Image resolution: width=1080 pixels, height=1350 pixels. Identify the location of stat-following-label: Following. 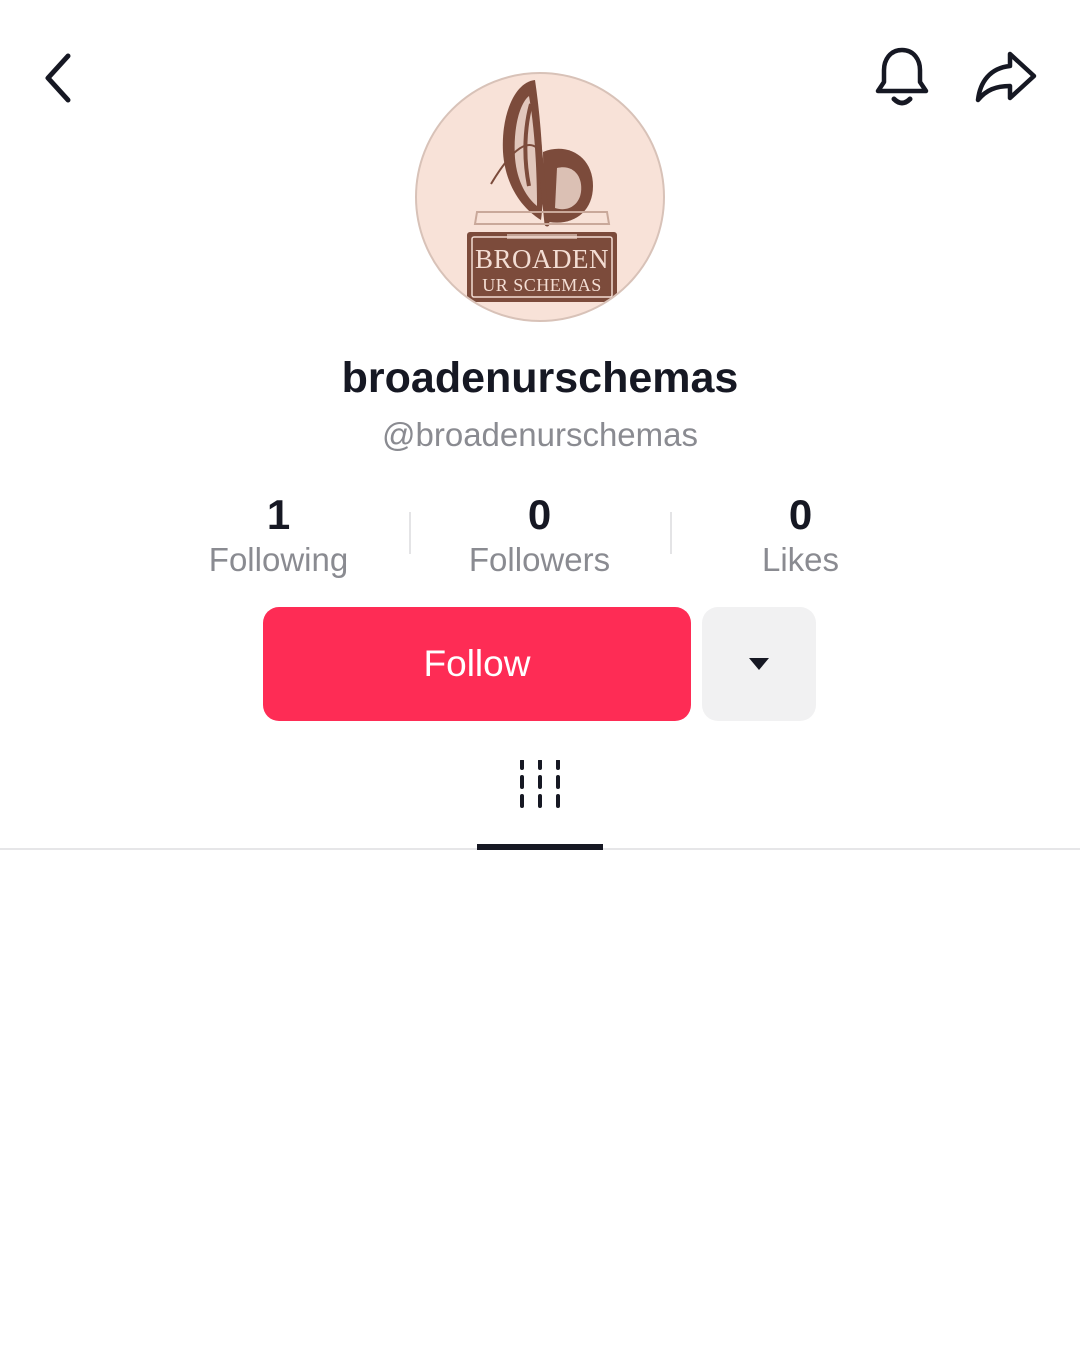
(278, 559).